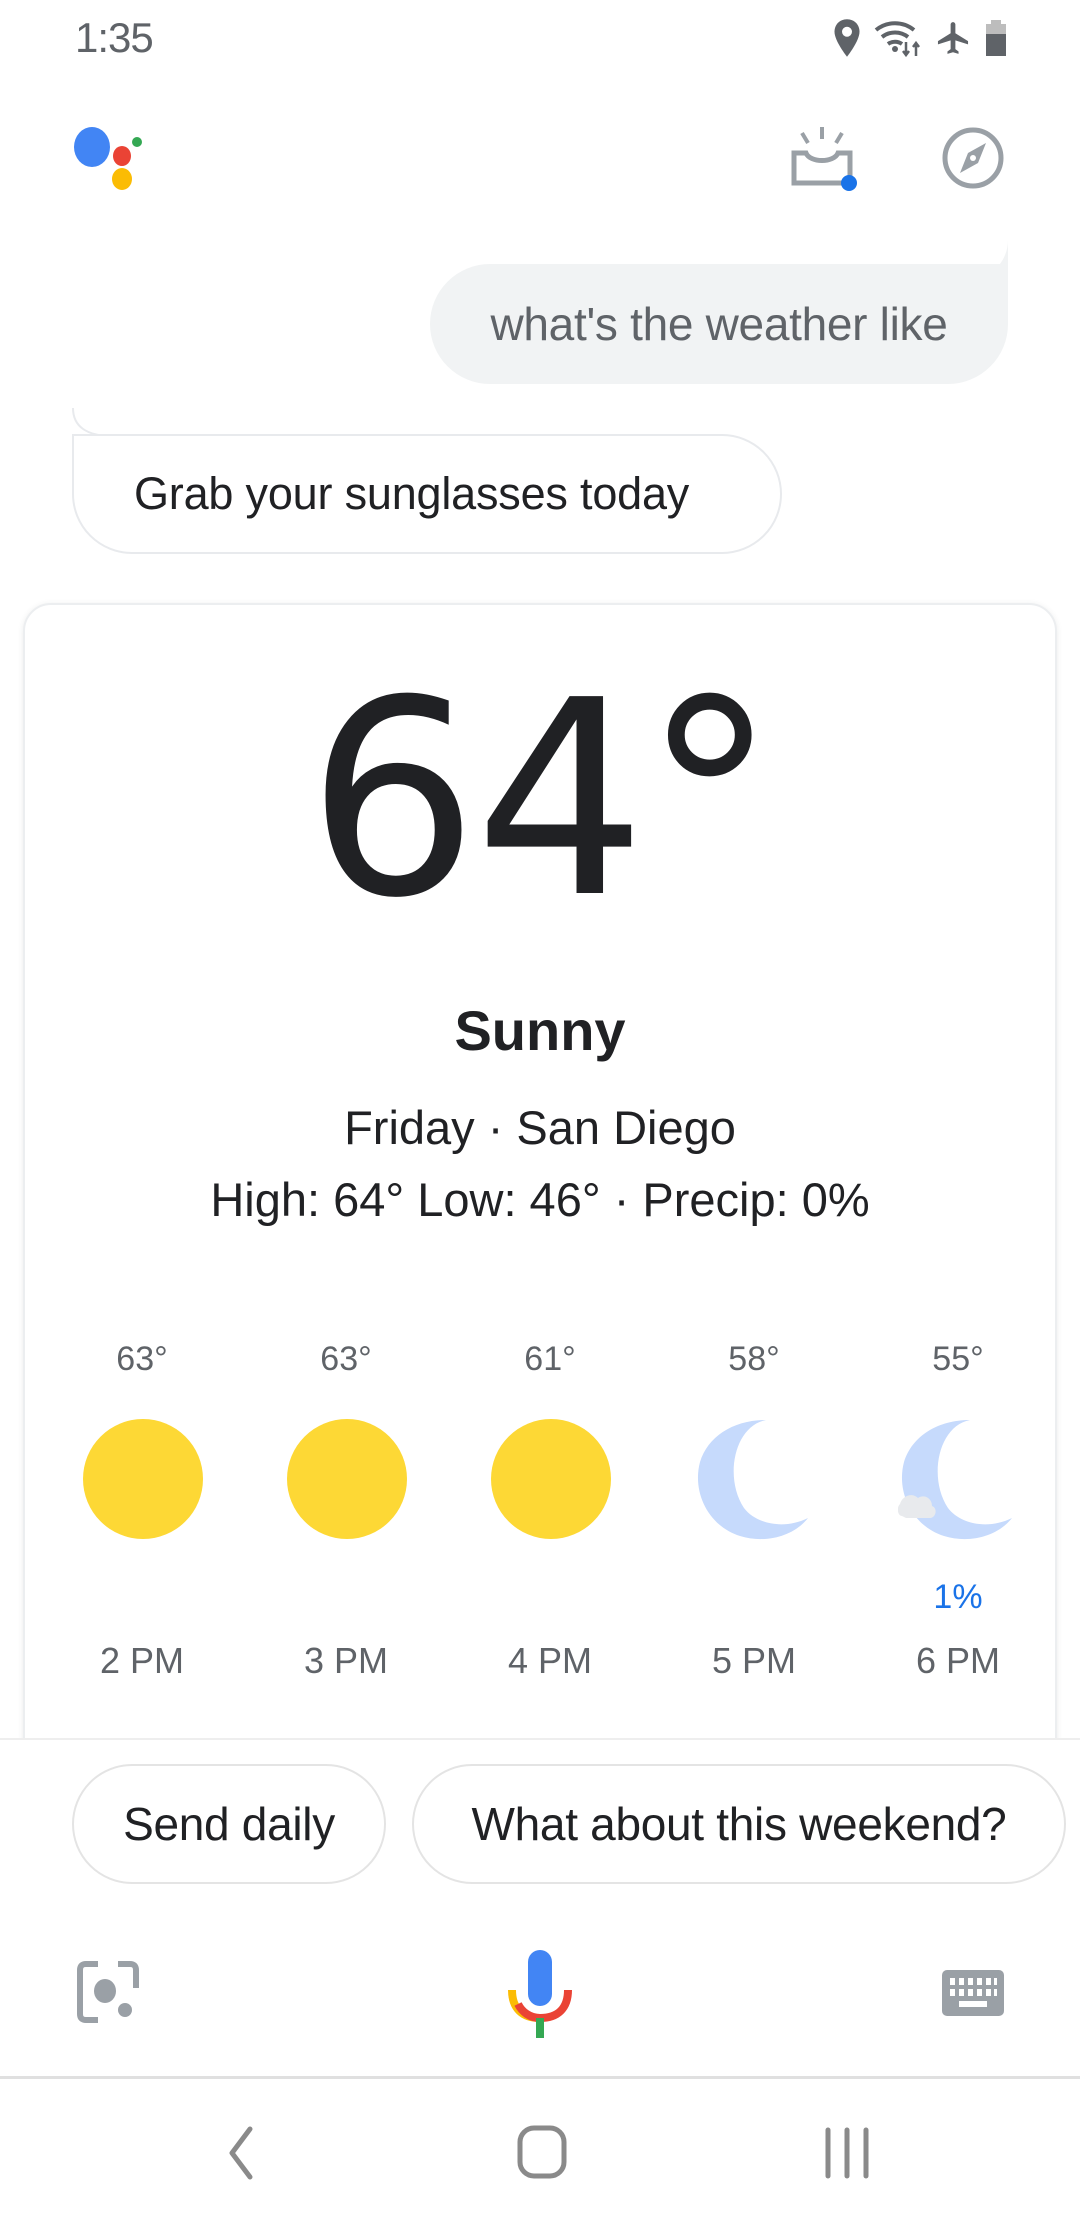  Describe the element at coordinates (830, 160) in the screenshot. I see `snapshot-icon` at that location.